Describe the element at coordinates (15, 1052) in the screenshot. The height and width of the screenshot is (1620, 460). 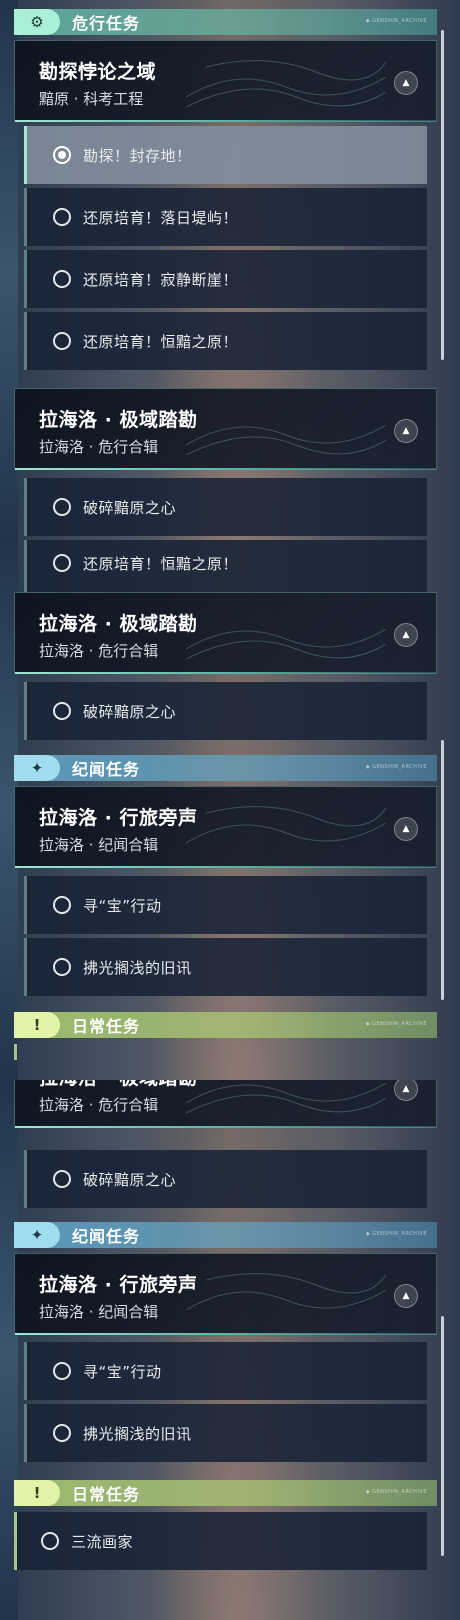
I see `task-edge-indicator` at that location.